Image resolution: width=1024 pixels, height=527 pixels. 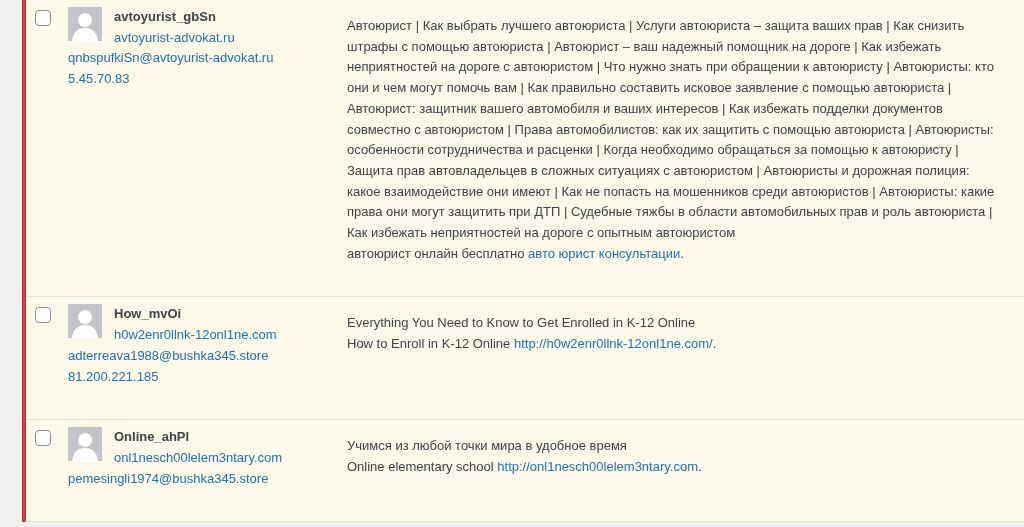 What do you see at coordinates (207, 79) in the screenshot?
I see `author-ip-link: 5.45.70.83` at bounding box center [207, 79].